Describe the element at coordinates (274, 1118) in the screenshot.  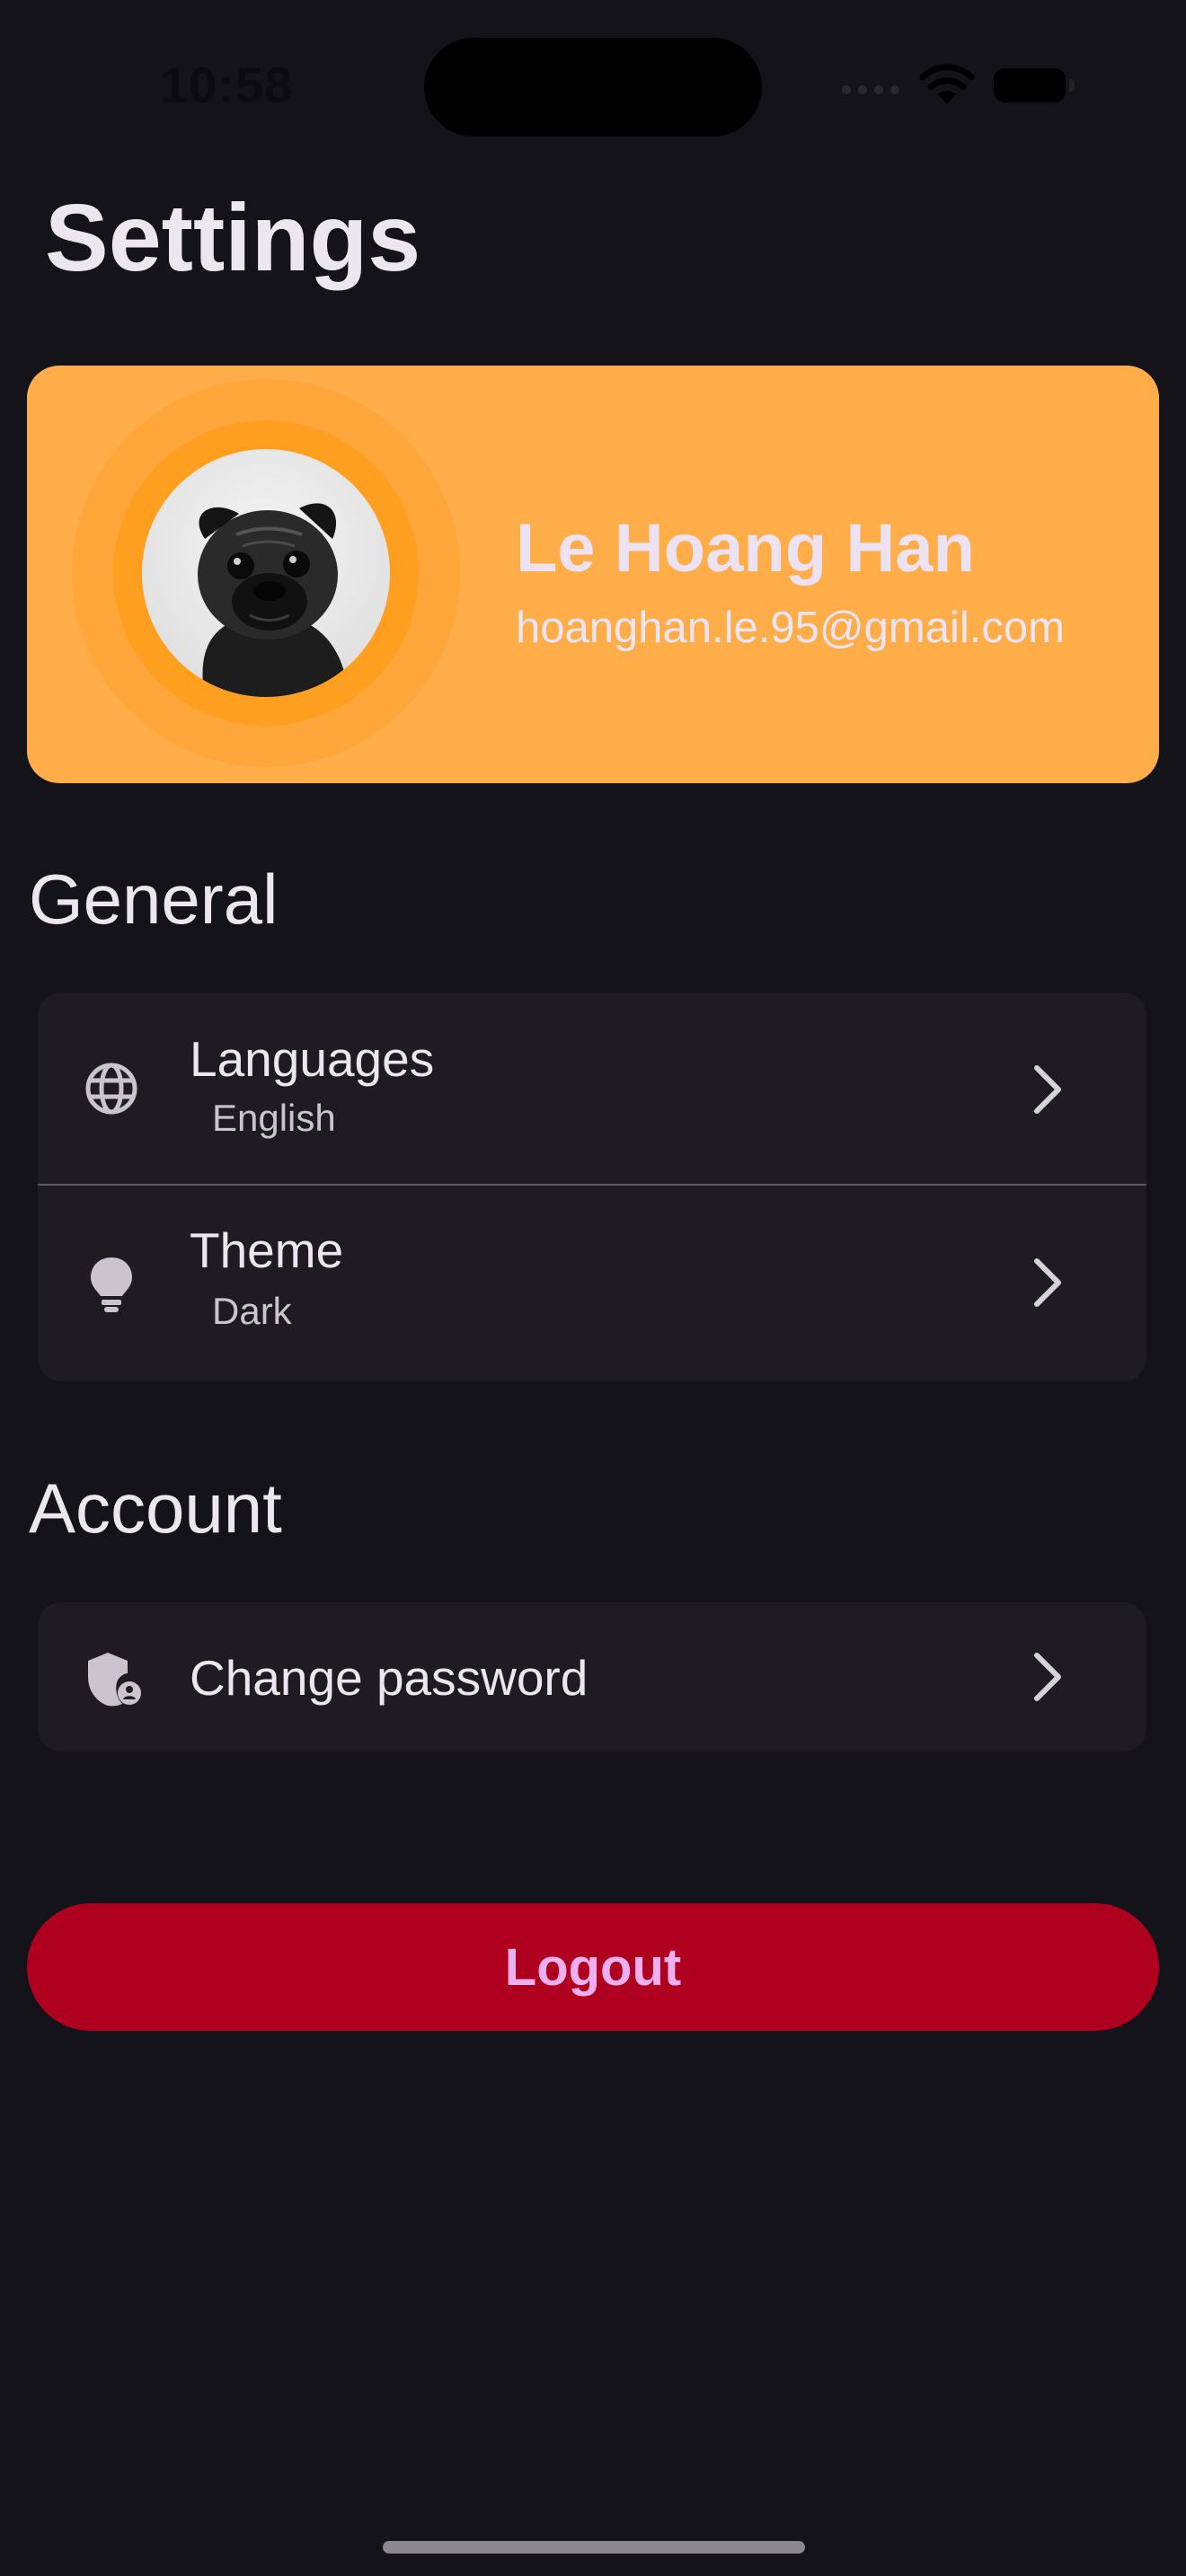
I see `settings-item-value: English` at that location.